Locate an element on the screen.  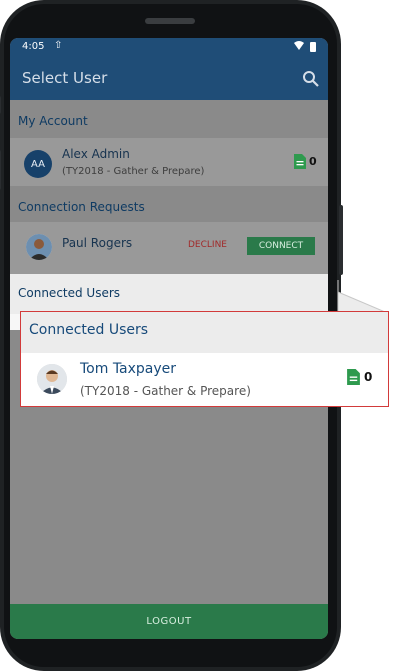
avatar: AA is located at coordinates (38, 164).